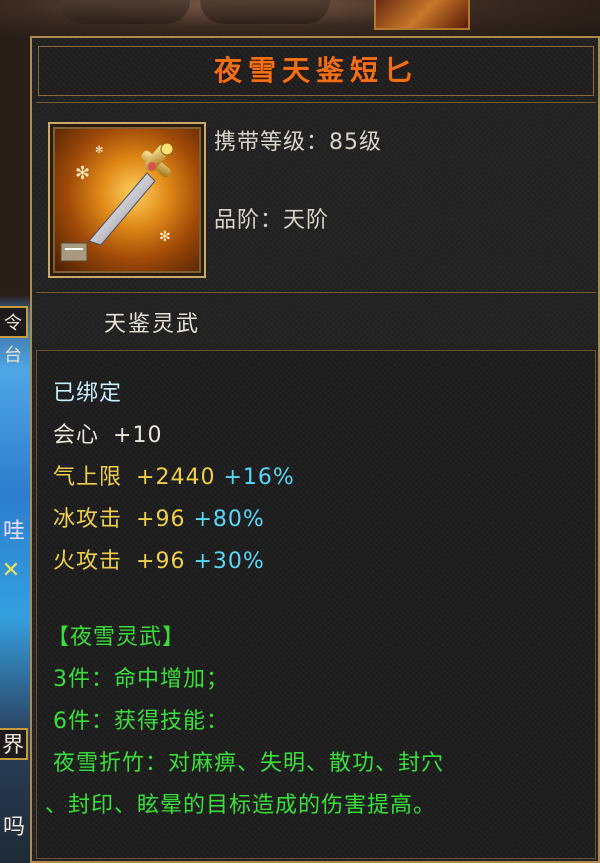  I want to click on title-bar: 夜雪天鉴短匕, so click(316, 71).